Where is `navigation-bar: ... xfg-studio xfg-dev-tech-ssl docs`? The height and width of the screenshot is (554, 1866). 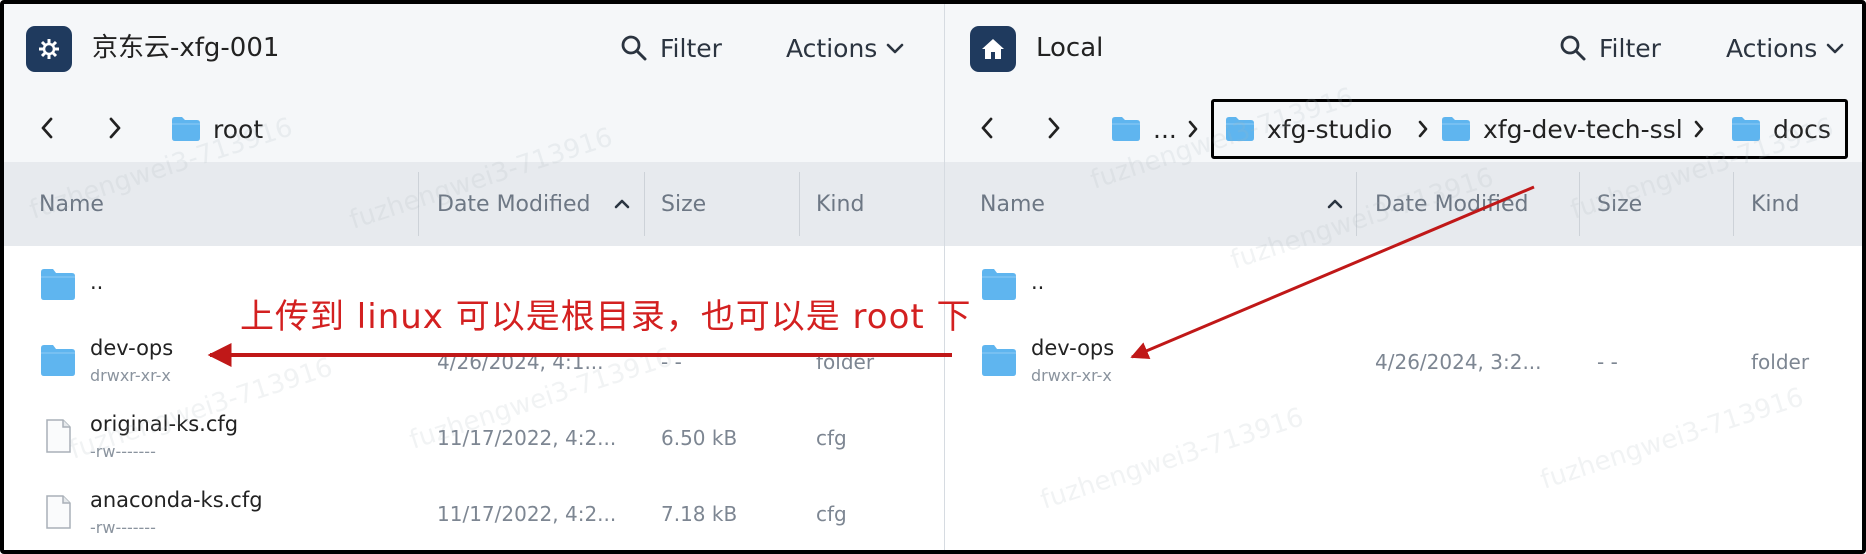
navigation-bar: ... xfg-studio xfg-dev-tech-ssl docs is located at coordinates (1403, 128).